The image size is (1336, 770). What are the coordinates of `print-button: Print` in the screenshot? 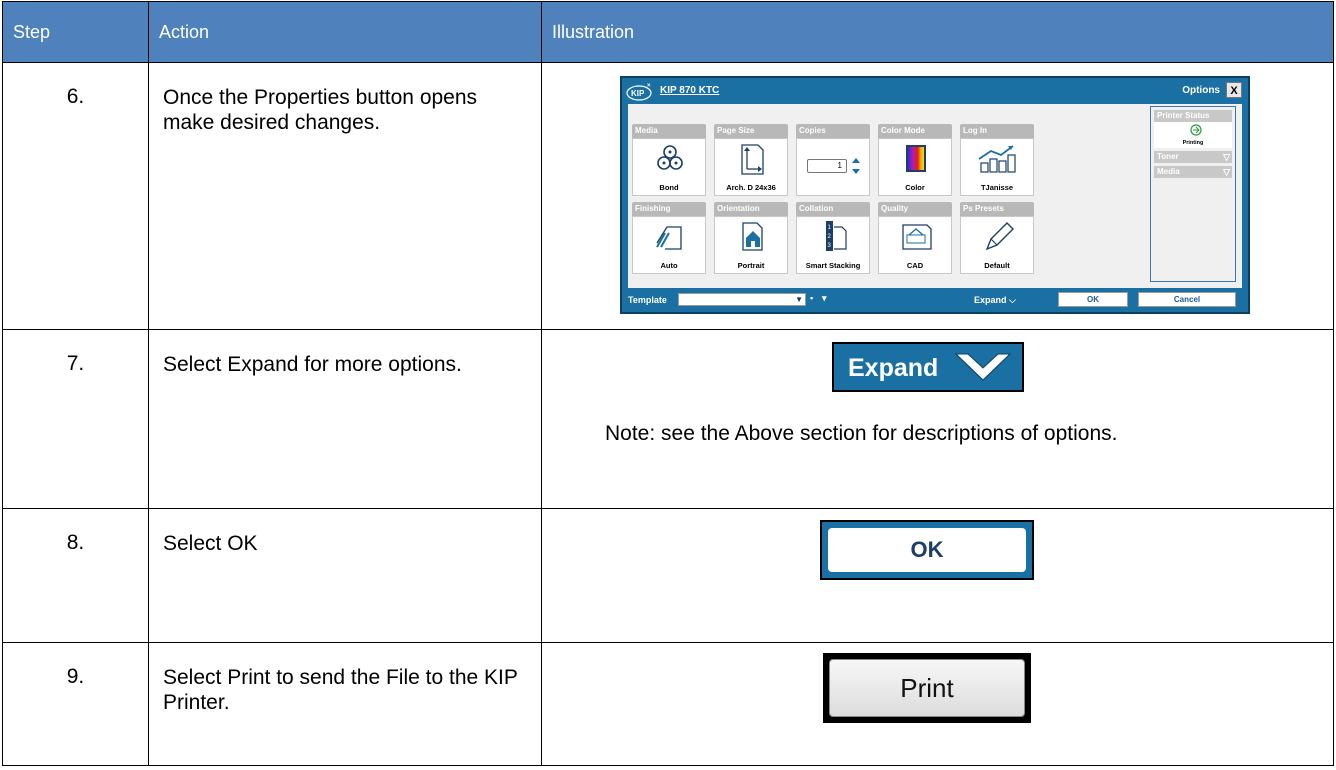 It's located at (927, 688).